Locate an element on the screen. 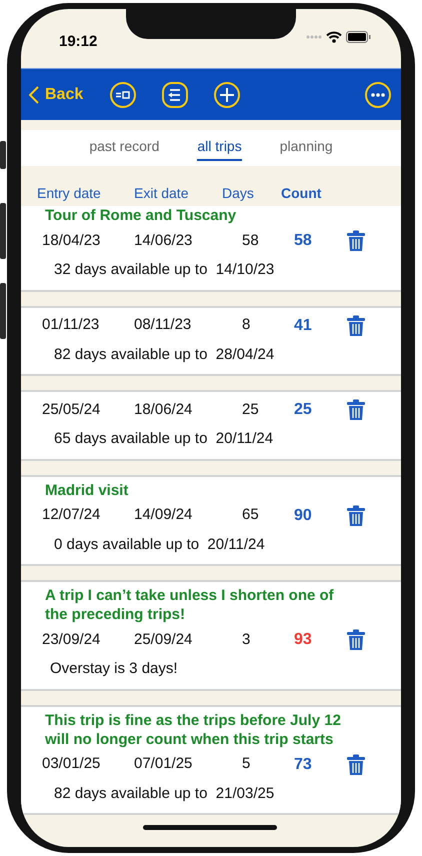 The image size is (422, 856). days-count: 5 is located at coordinates (247, 764).